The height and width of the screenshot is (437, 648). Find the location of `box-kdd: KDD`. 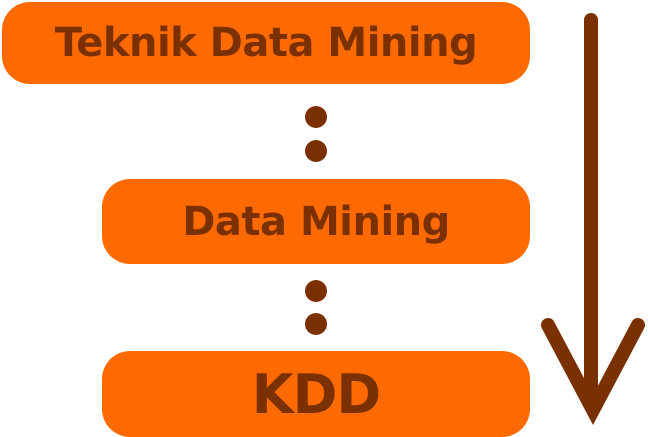

box-kdd: KDD is located at coordinates (316, 394).